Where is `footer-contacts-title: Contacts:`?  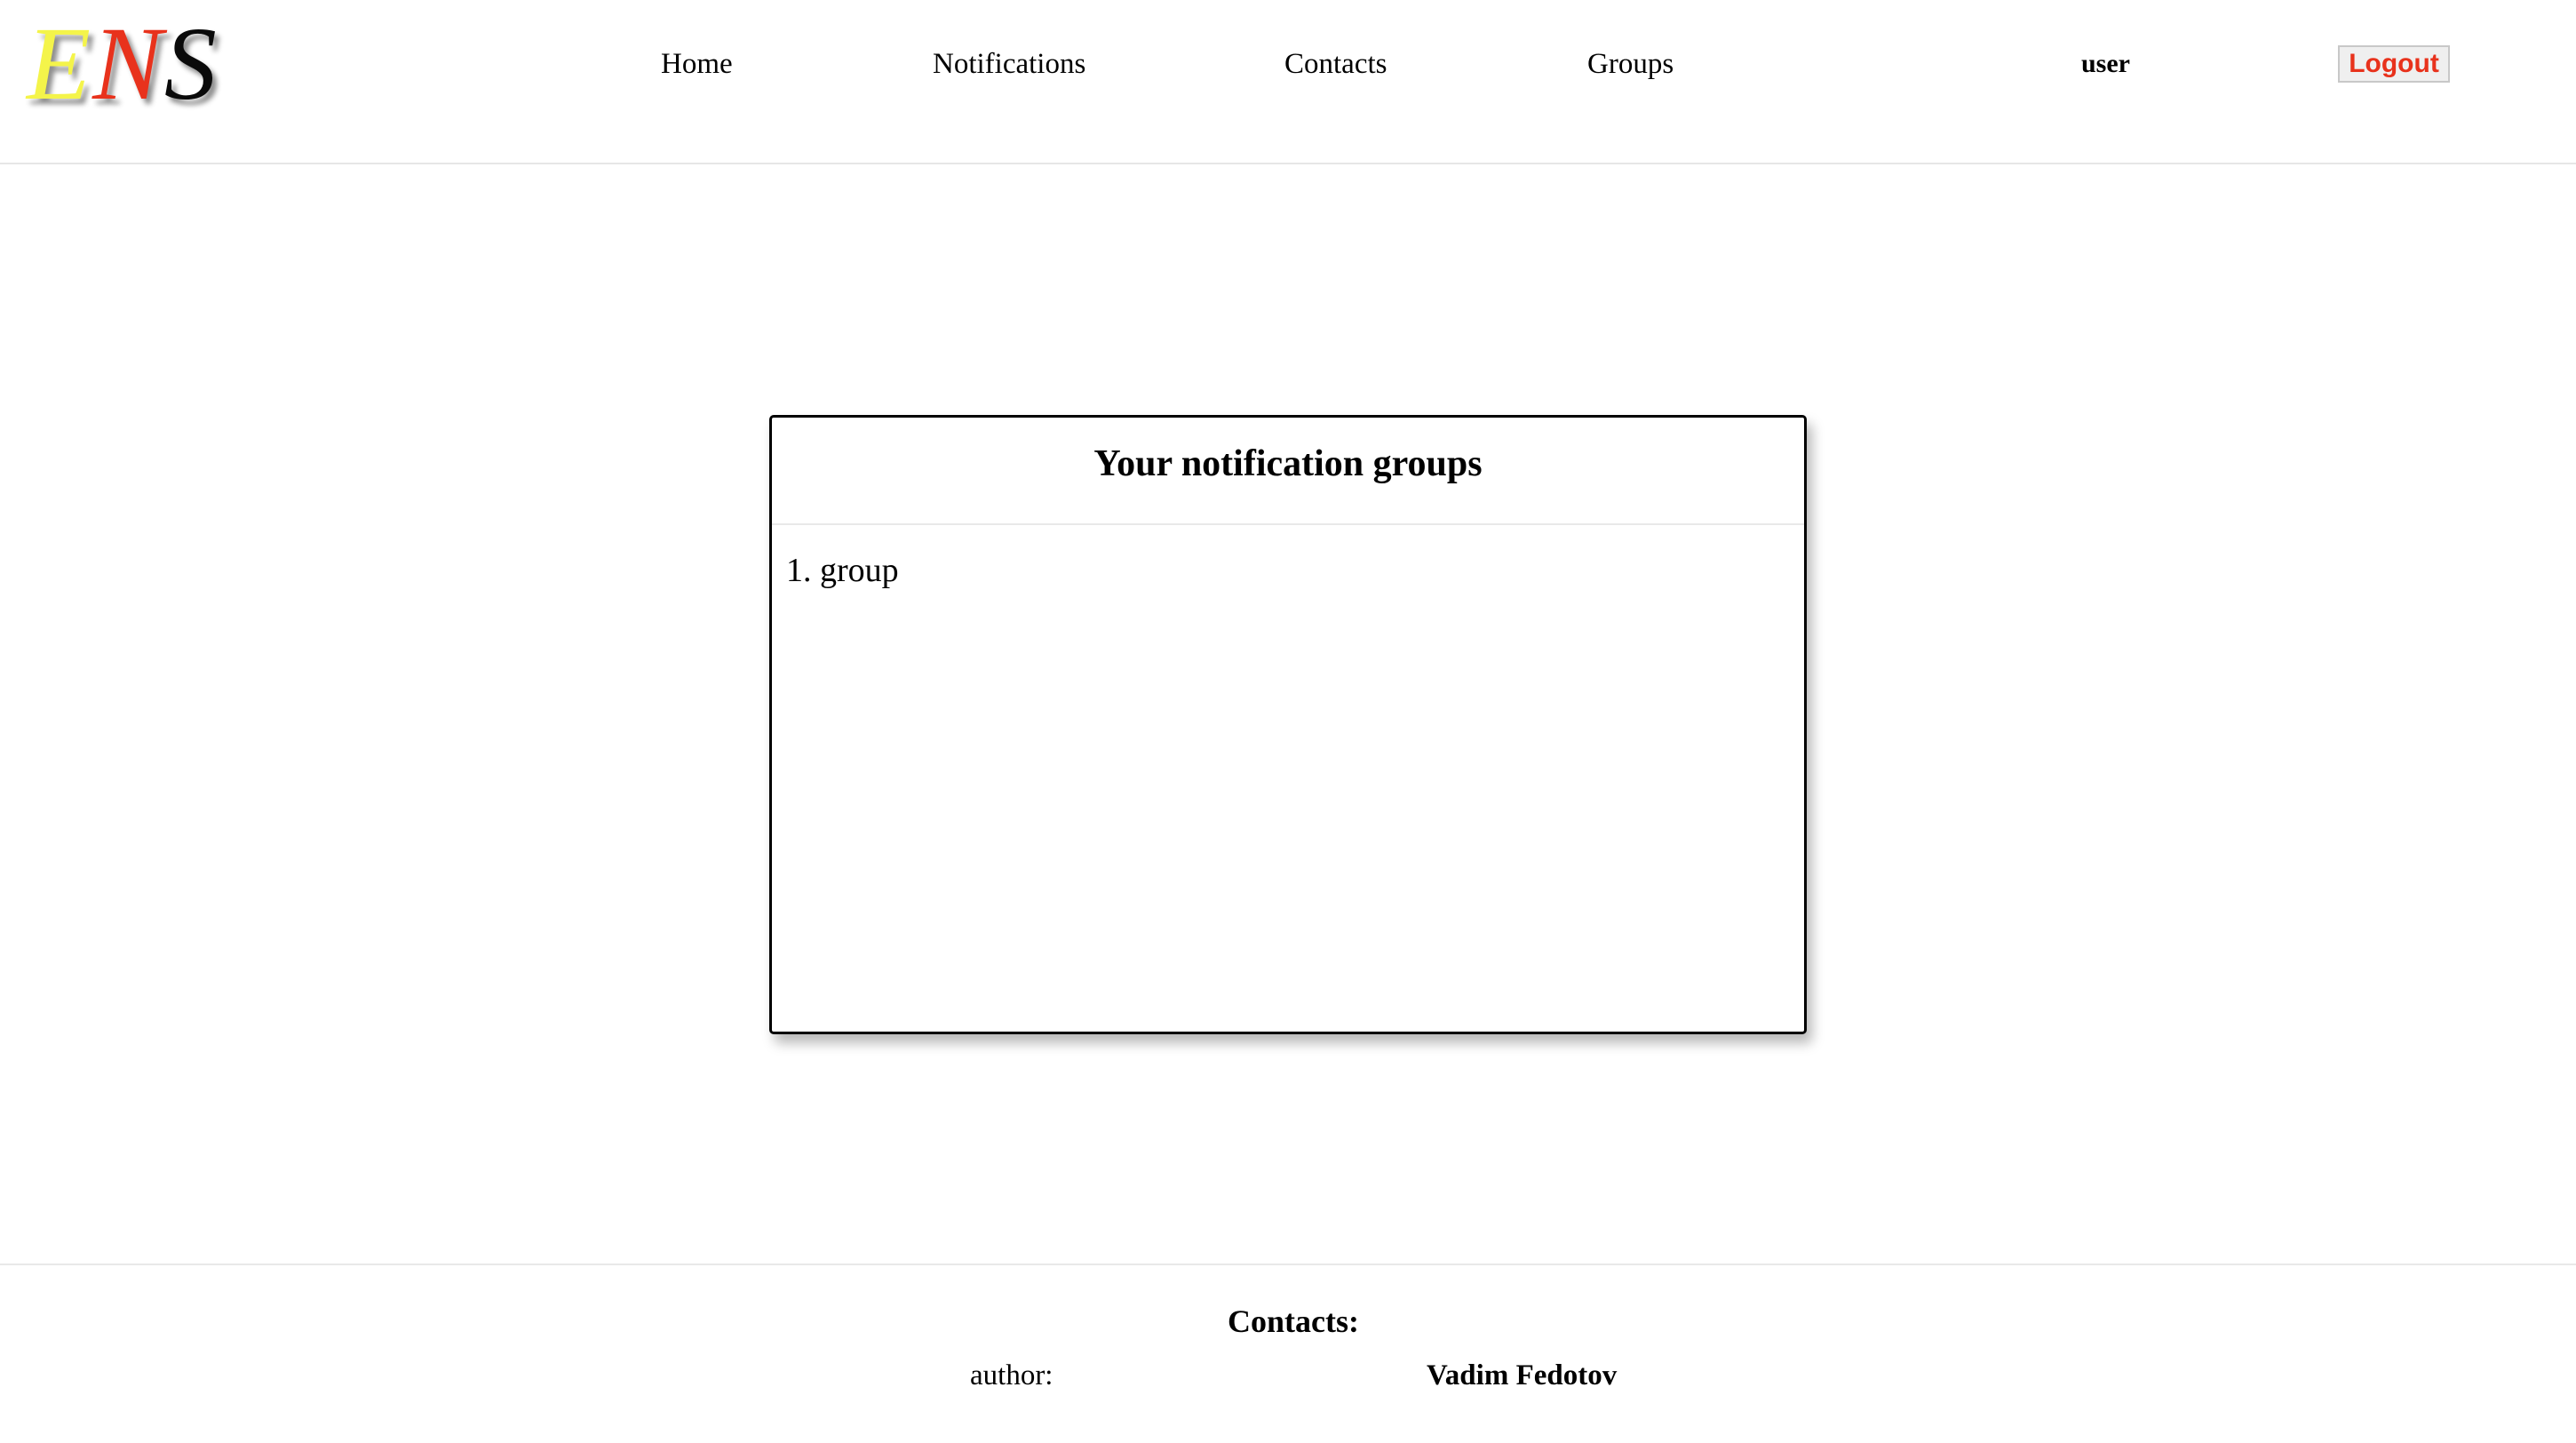 footer-contacts-title: Contacts: is located at coordinates (1293, 1321).